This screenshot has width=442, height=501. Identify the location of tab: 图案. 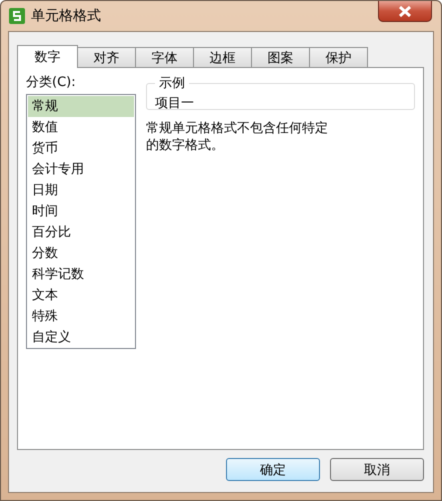
(280, 57).